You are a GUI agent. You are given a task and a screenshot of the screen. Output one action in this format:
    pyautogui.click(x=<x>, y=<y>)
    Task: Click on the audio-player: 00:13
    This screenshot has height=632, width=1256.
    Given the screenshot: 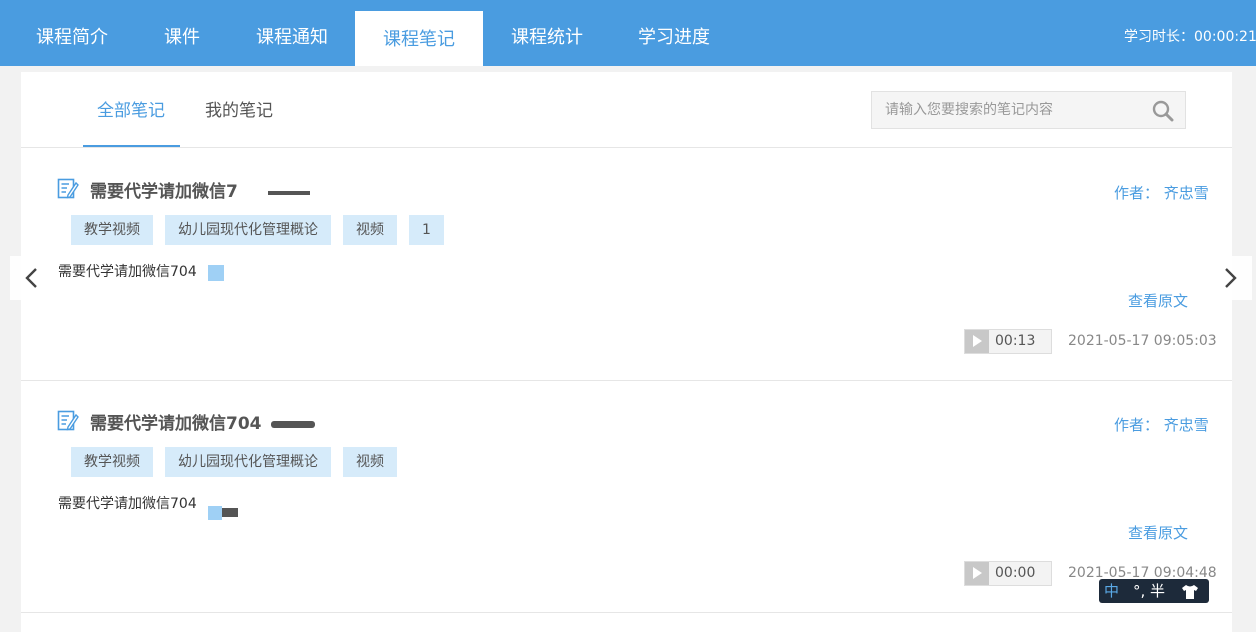 What is the action you would take?
    pyautogui.click(x=1008, y=341)
    